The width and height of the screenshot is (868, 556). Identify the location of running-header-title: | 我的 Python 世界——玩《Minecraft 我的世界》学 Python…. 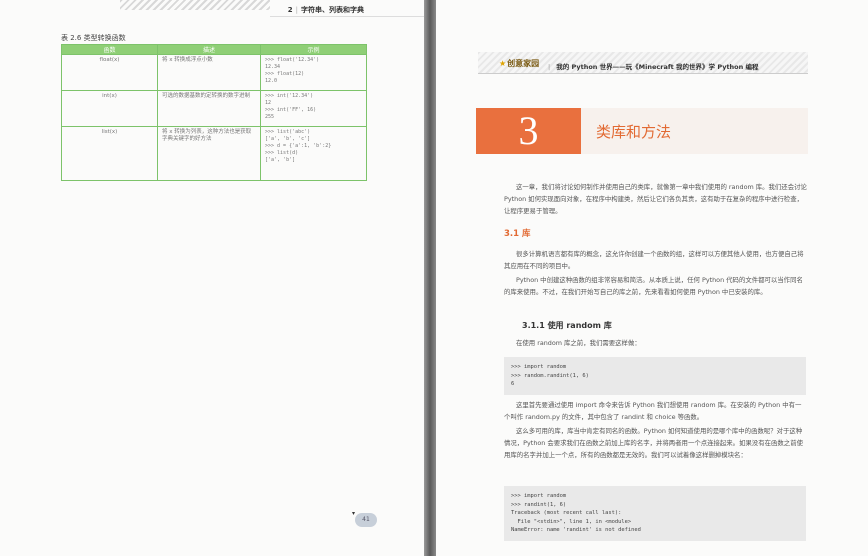
(653, 66).